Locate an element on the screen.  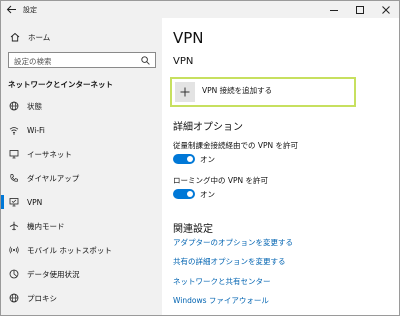
close-icon is located at coordinates (386, 10).